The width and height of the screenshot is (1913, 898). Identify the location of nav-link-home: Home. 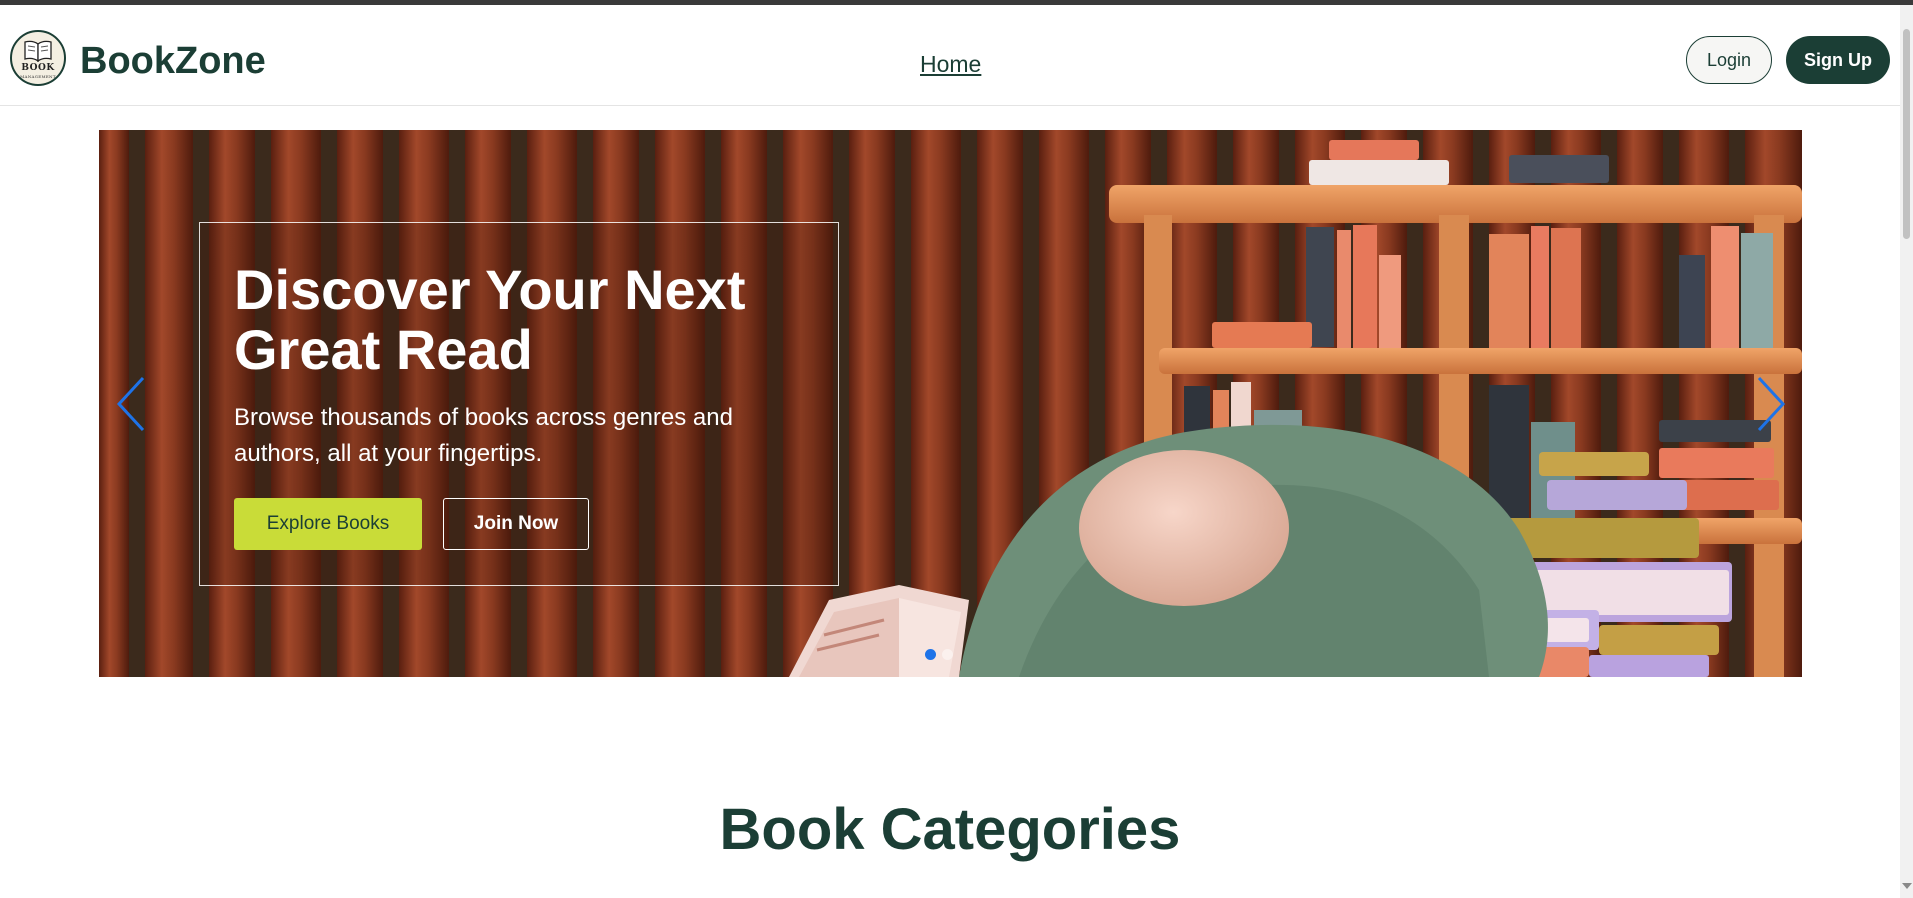
(950, 64).